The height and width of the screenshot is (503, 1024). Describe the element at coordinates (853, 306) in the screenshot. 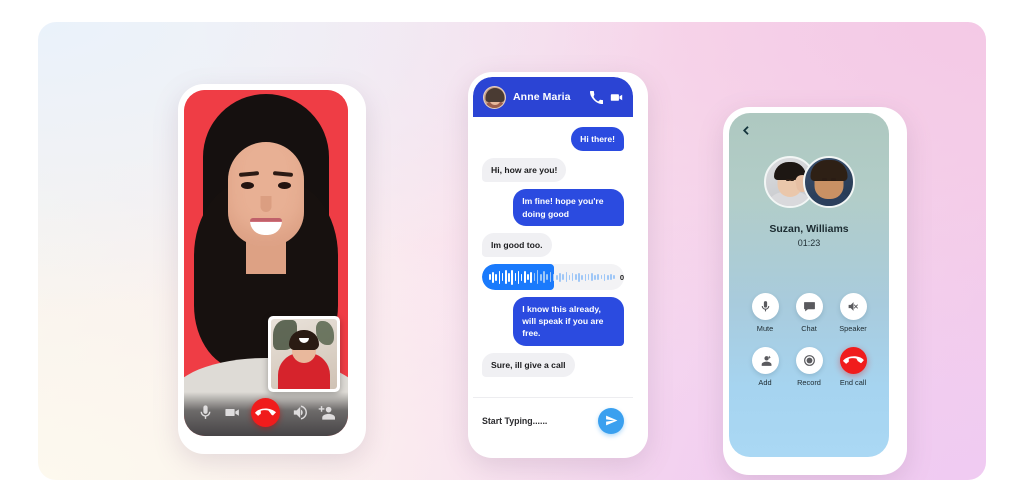

I see `speaker-mute-icon` at that location.